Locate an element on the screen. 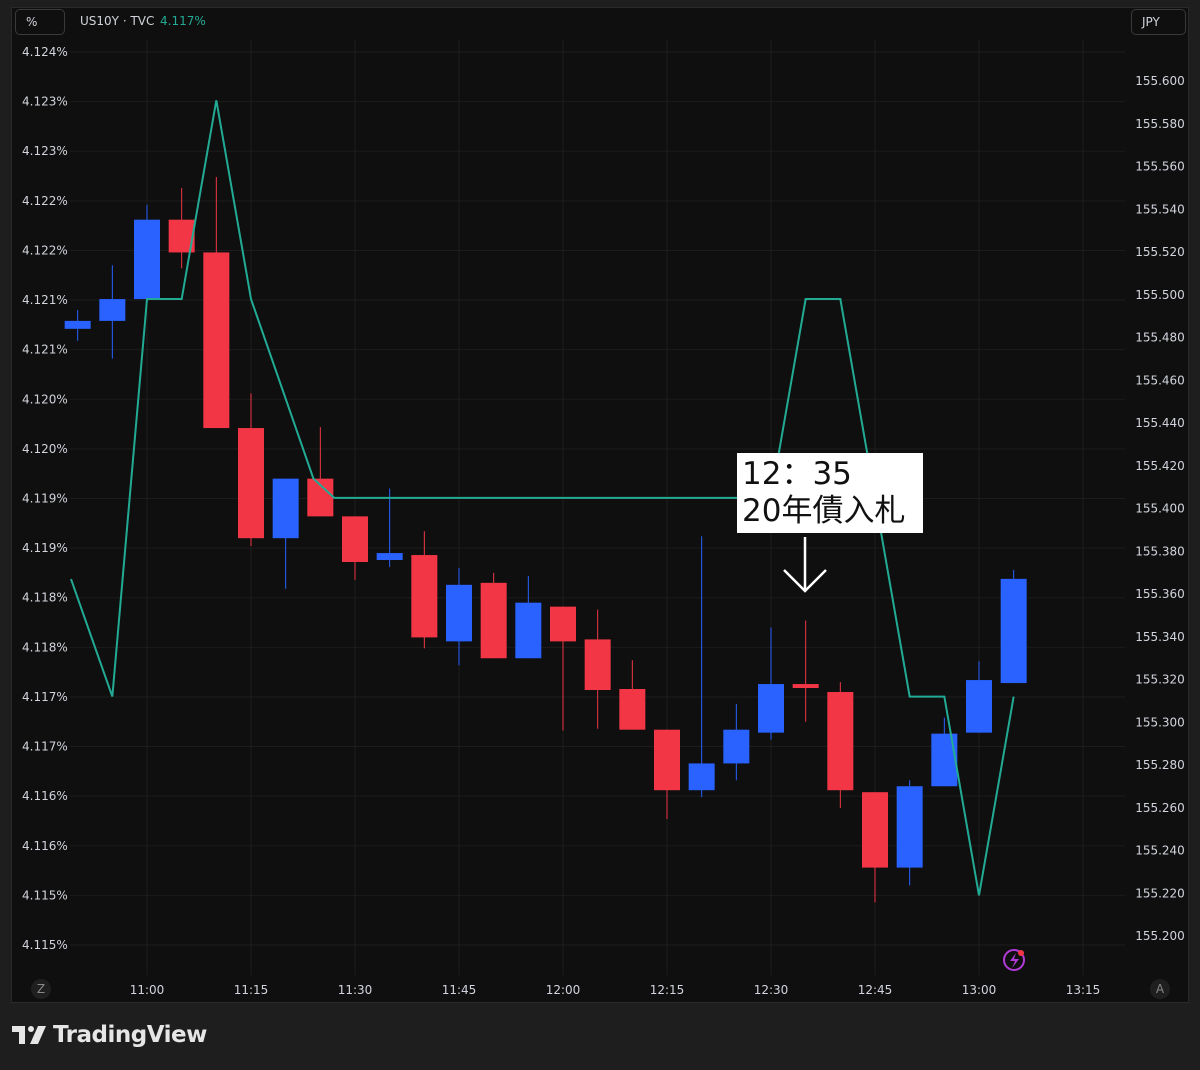 The width and height of the screenshot is (1200, 1070). annotation-time: 12：35 is located at coordinates (797, 474).